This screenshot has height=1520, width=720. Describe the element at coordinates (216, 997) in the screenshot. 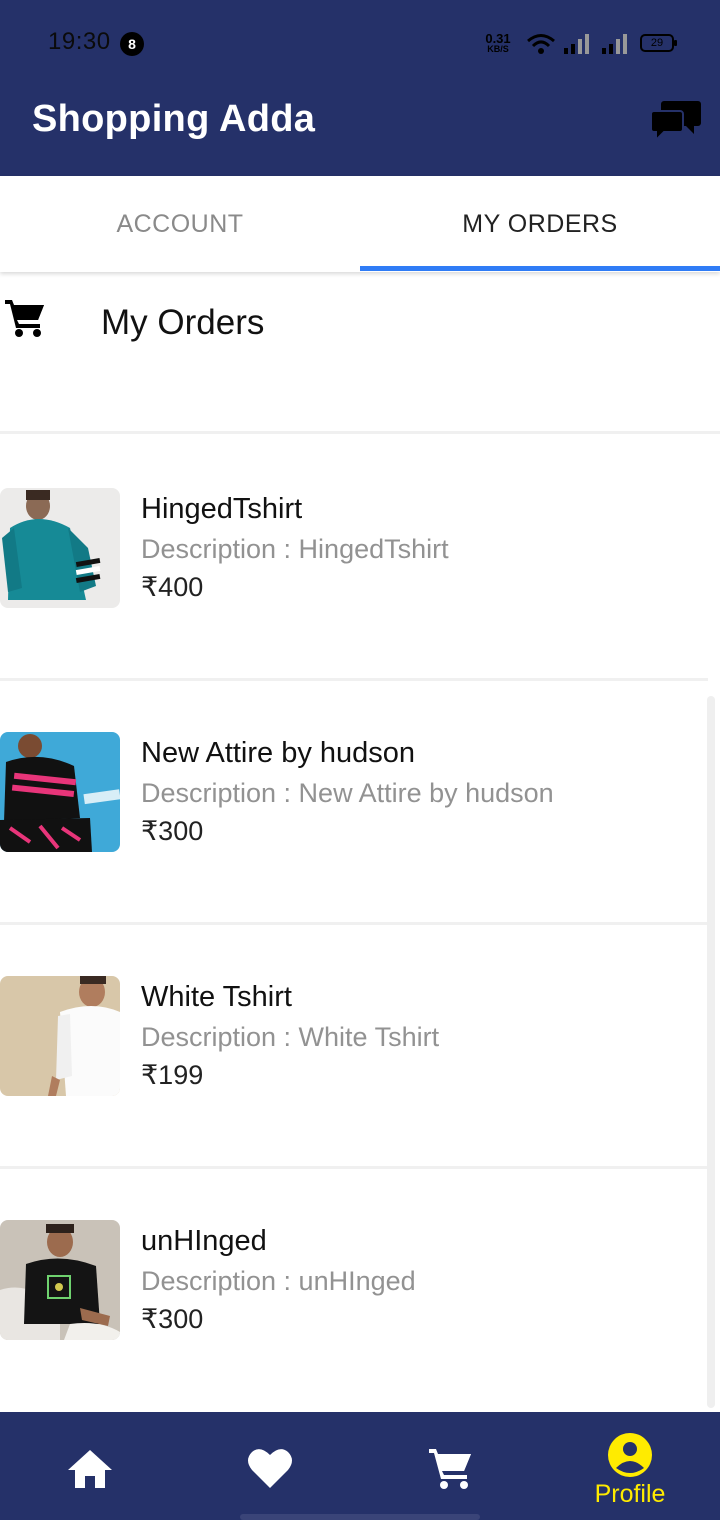

I see `product-name: White Tshirt` at that location.